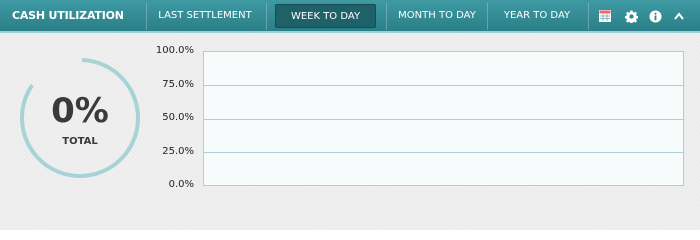 This screenshot has height=240, width=700. I want to click on gear-icon, so click(631, 16).